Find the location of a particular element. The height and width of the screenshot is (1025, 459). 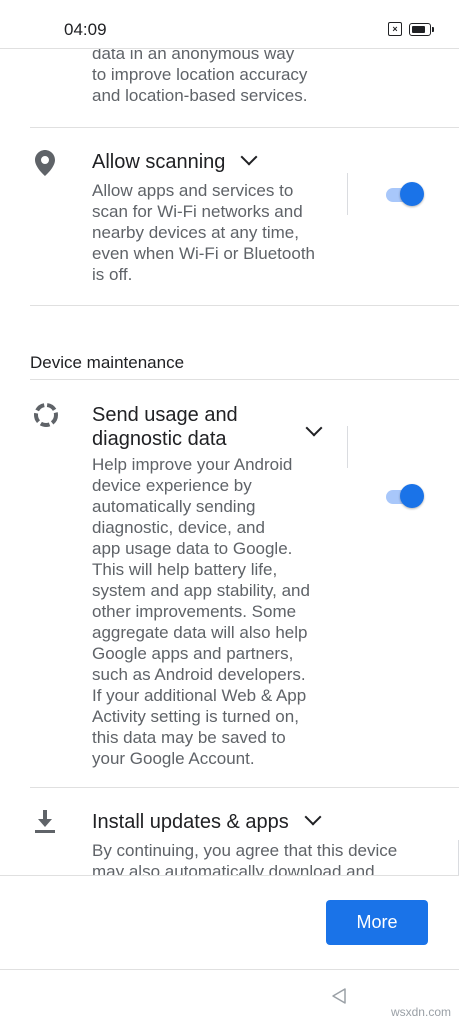

divider is located at coordinates (244, 305).